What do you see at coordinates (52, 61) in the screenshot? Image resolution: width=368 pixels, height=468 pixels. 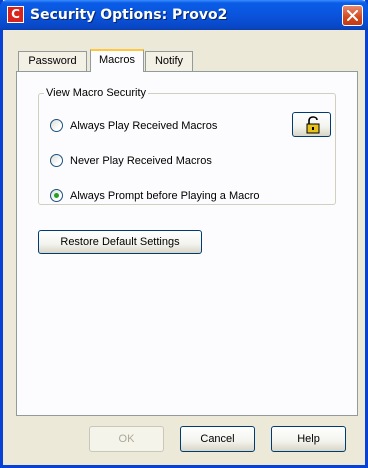 I see `tab-password: Password` at bounding box center [52, 61].